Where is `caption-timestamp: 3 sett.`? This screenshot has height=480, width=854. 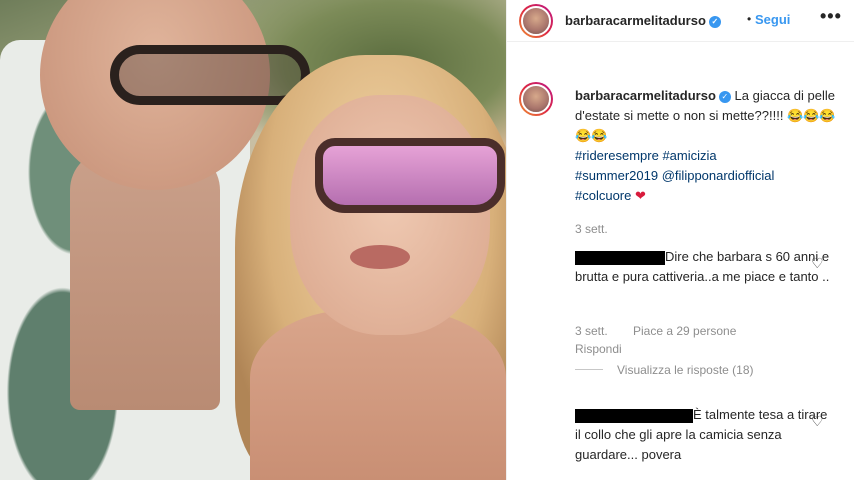
caption-timestamp: 3 sett. is located at coordinates (591, 229).